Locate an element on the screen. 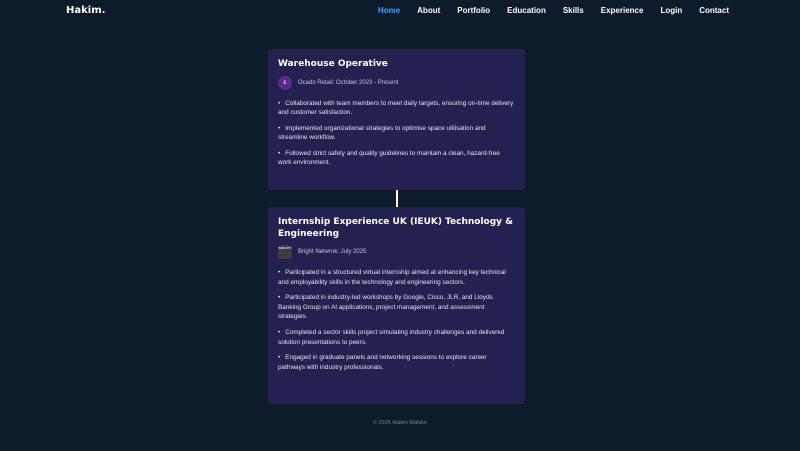 The image size is (800, 451). nav-link-skills: Skills is located at coordinates (573, 10).